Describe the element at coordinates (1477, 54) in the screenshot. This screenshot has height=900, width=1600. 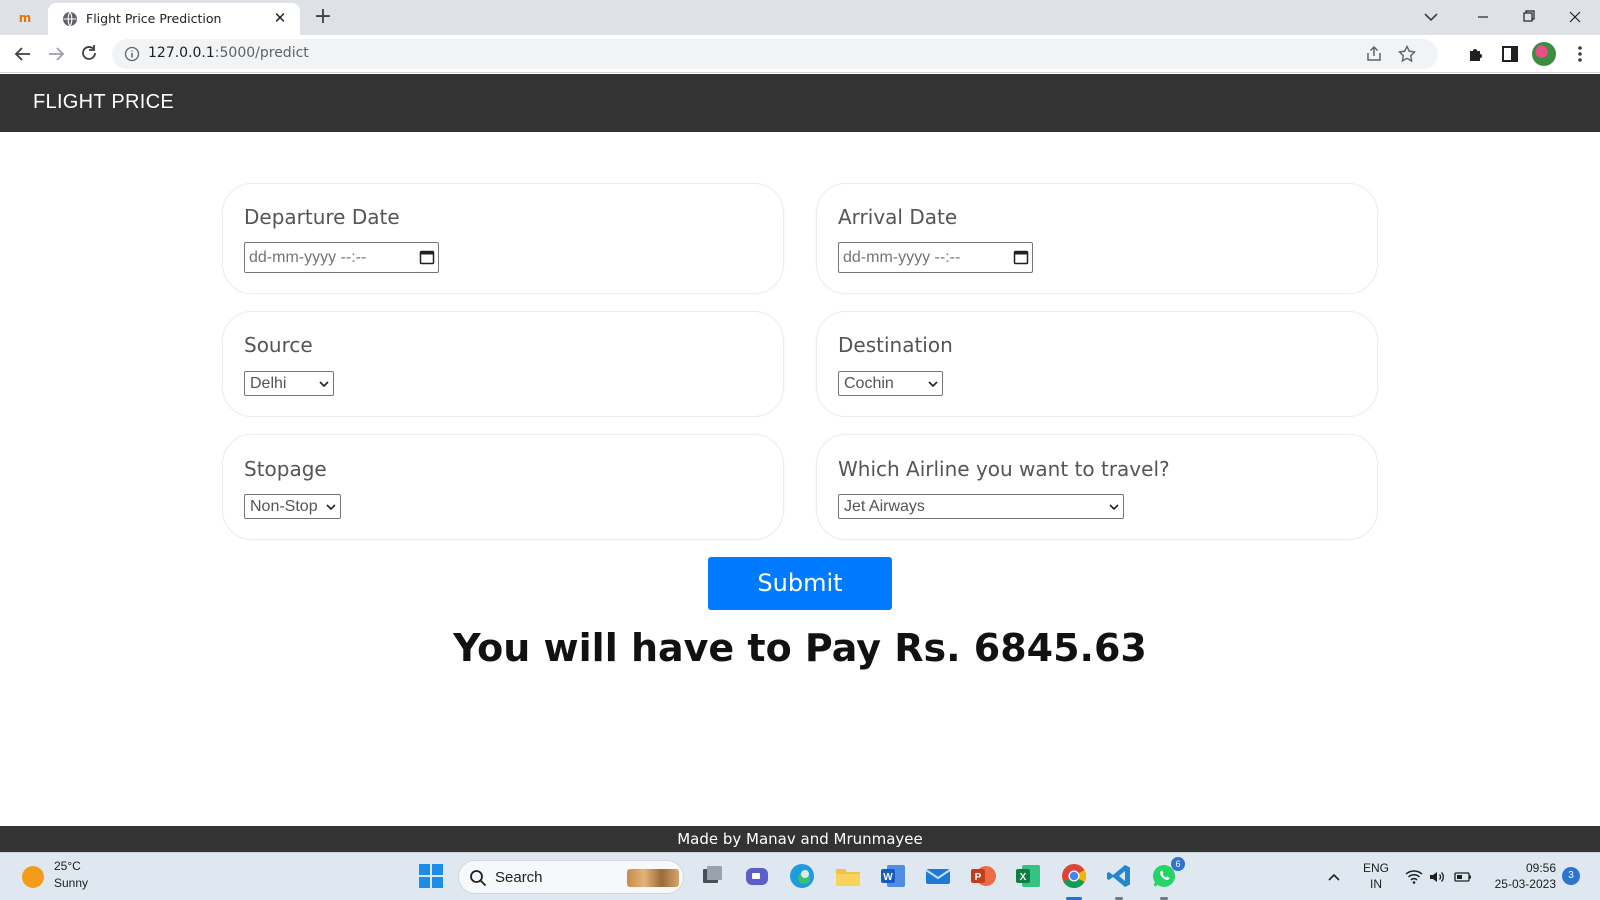
I see `extensions-icon` at that location.